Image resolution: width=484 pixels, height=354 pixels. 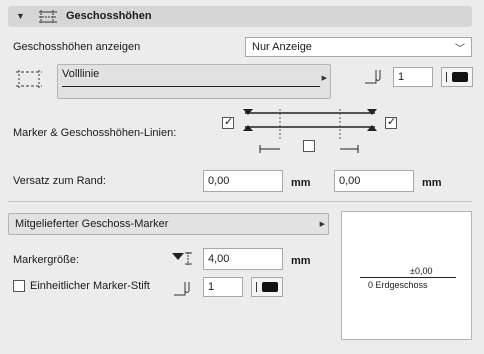 I want to click on center-line-checkbox, so click(x=309, y=146).